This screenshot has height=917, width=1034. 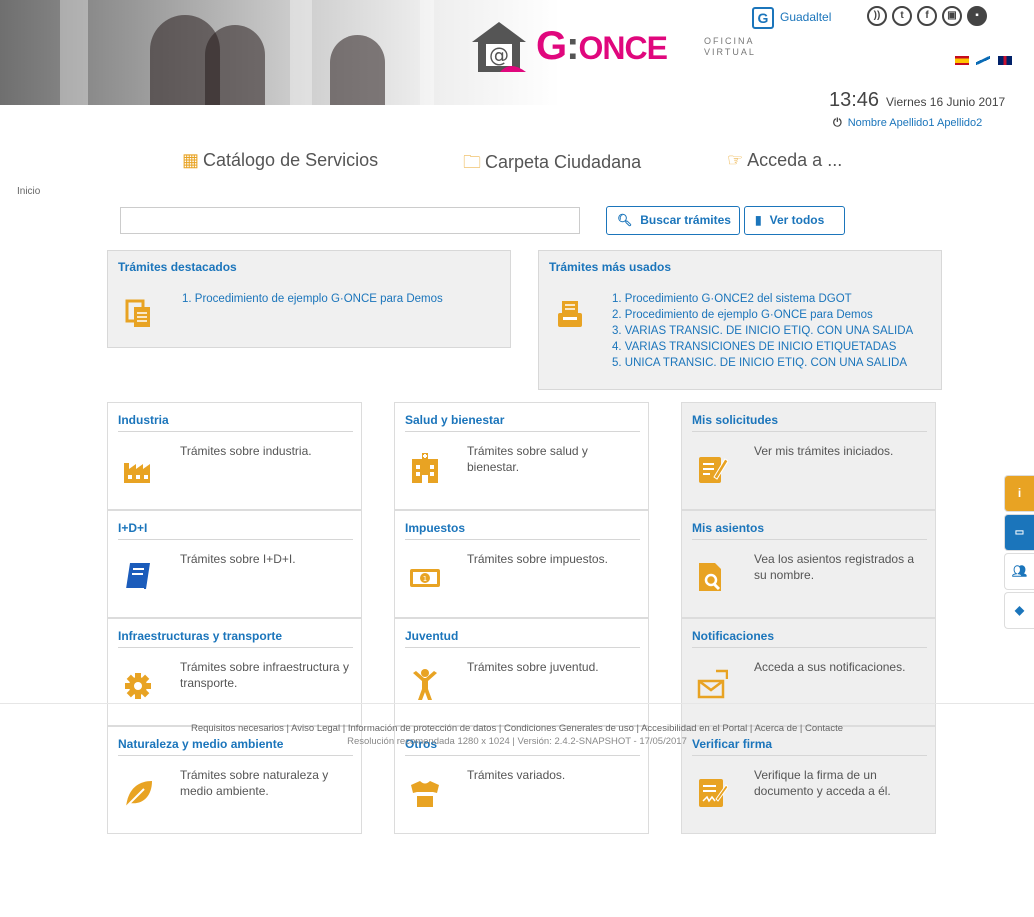 I want to click on house-at-icon: @, so click(x=499, y=47).